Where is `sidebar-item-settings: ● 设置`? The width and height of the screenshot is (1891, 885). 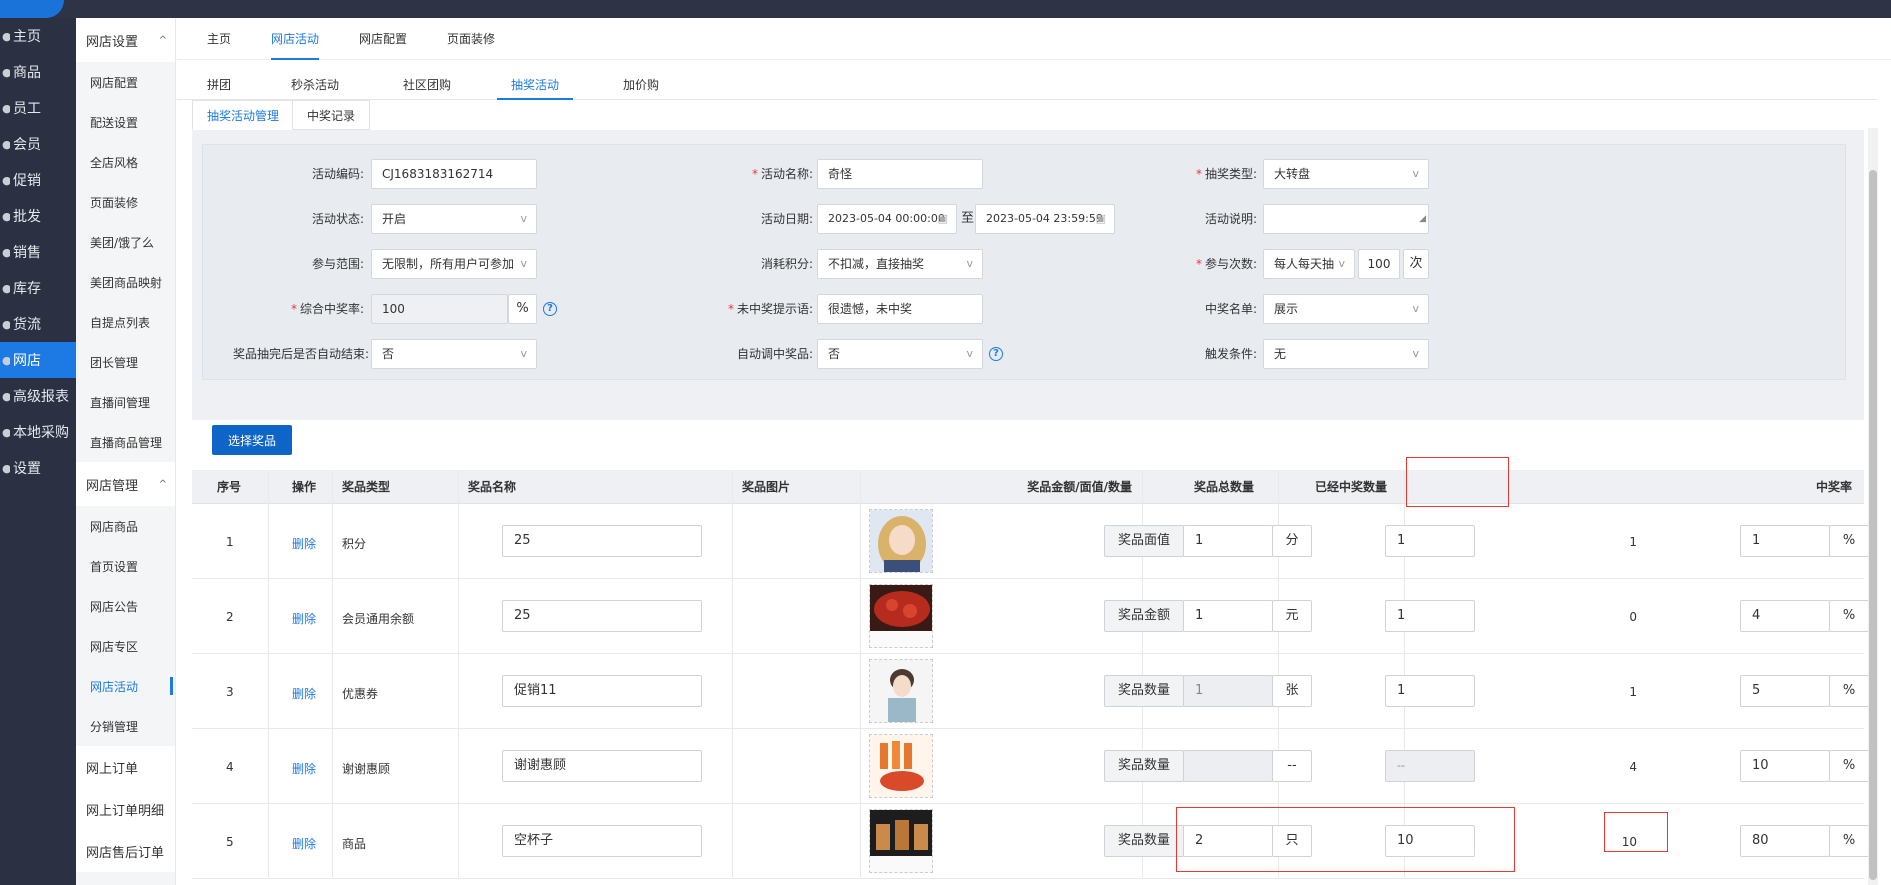
sidebar-item-settings: ● 设置 is located at coordinates (38, 468).